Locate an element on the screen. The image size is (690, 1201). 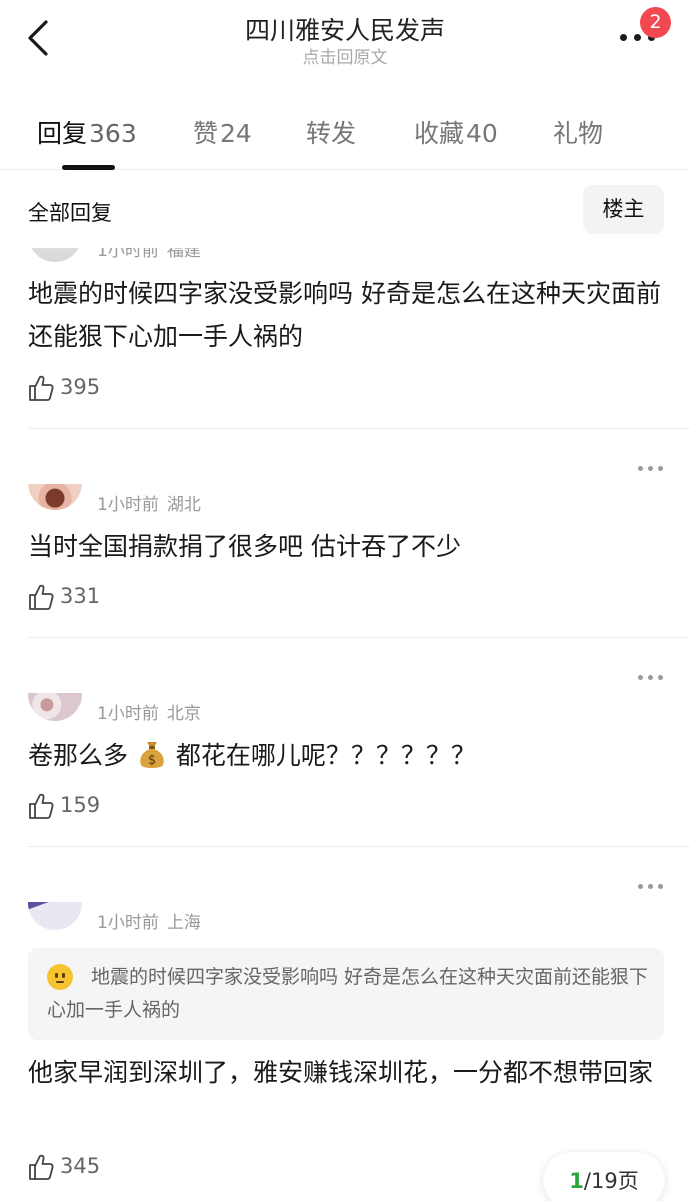
tab-likes: 赞24 is located at coordinates (222, 132).